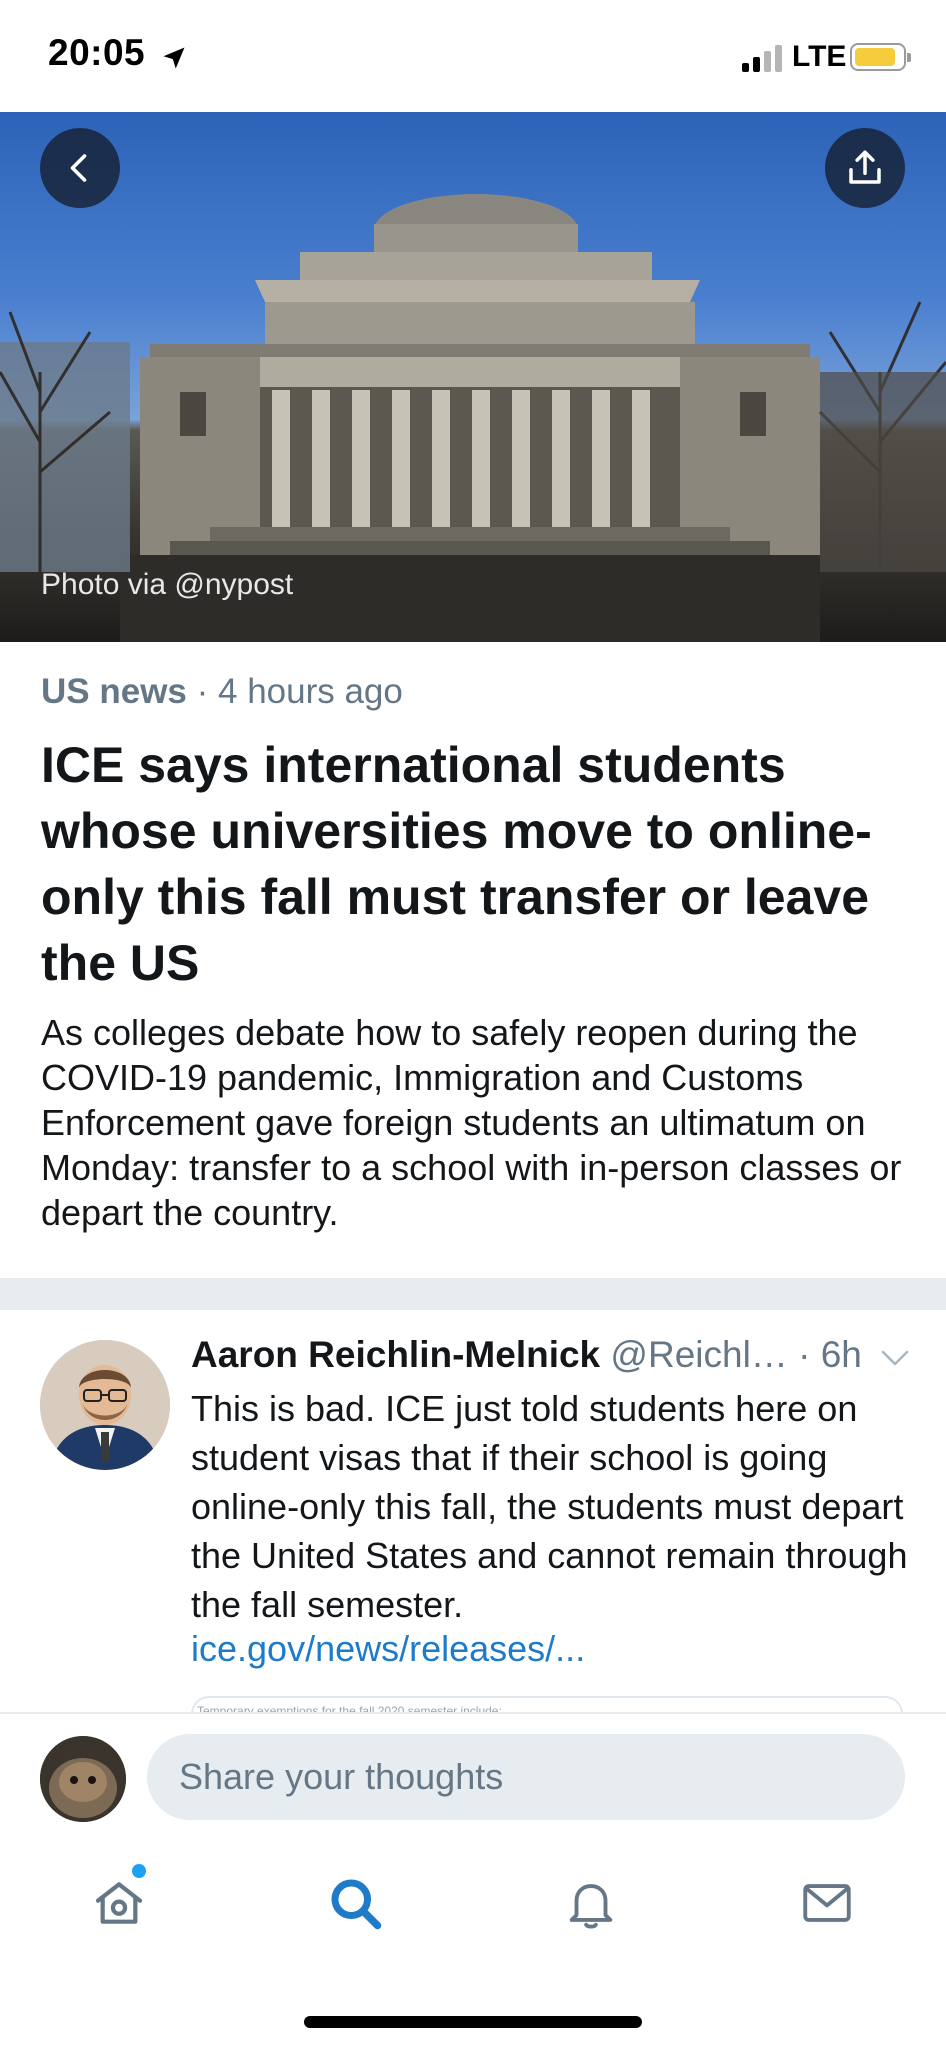 Image resolution: width=946 pixels, height=2048 pixels. I want to click on back-button, so click(80, 168).